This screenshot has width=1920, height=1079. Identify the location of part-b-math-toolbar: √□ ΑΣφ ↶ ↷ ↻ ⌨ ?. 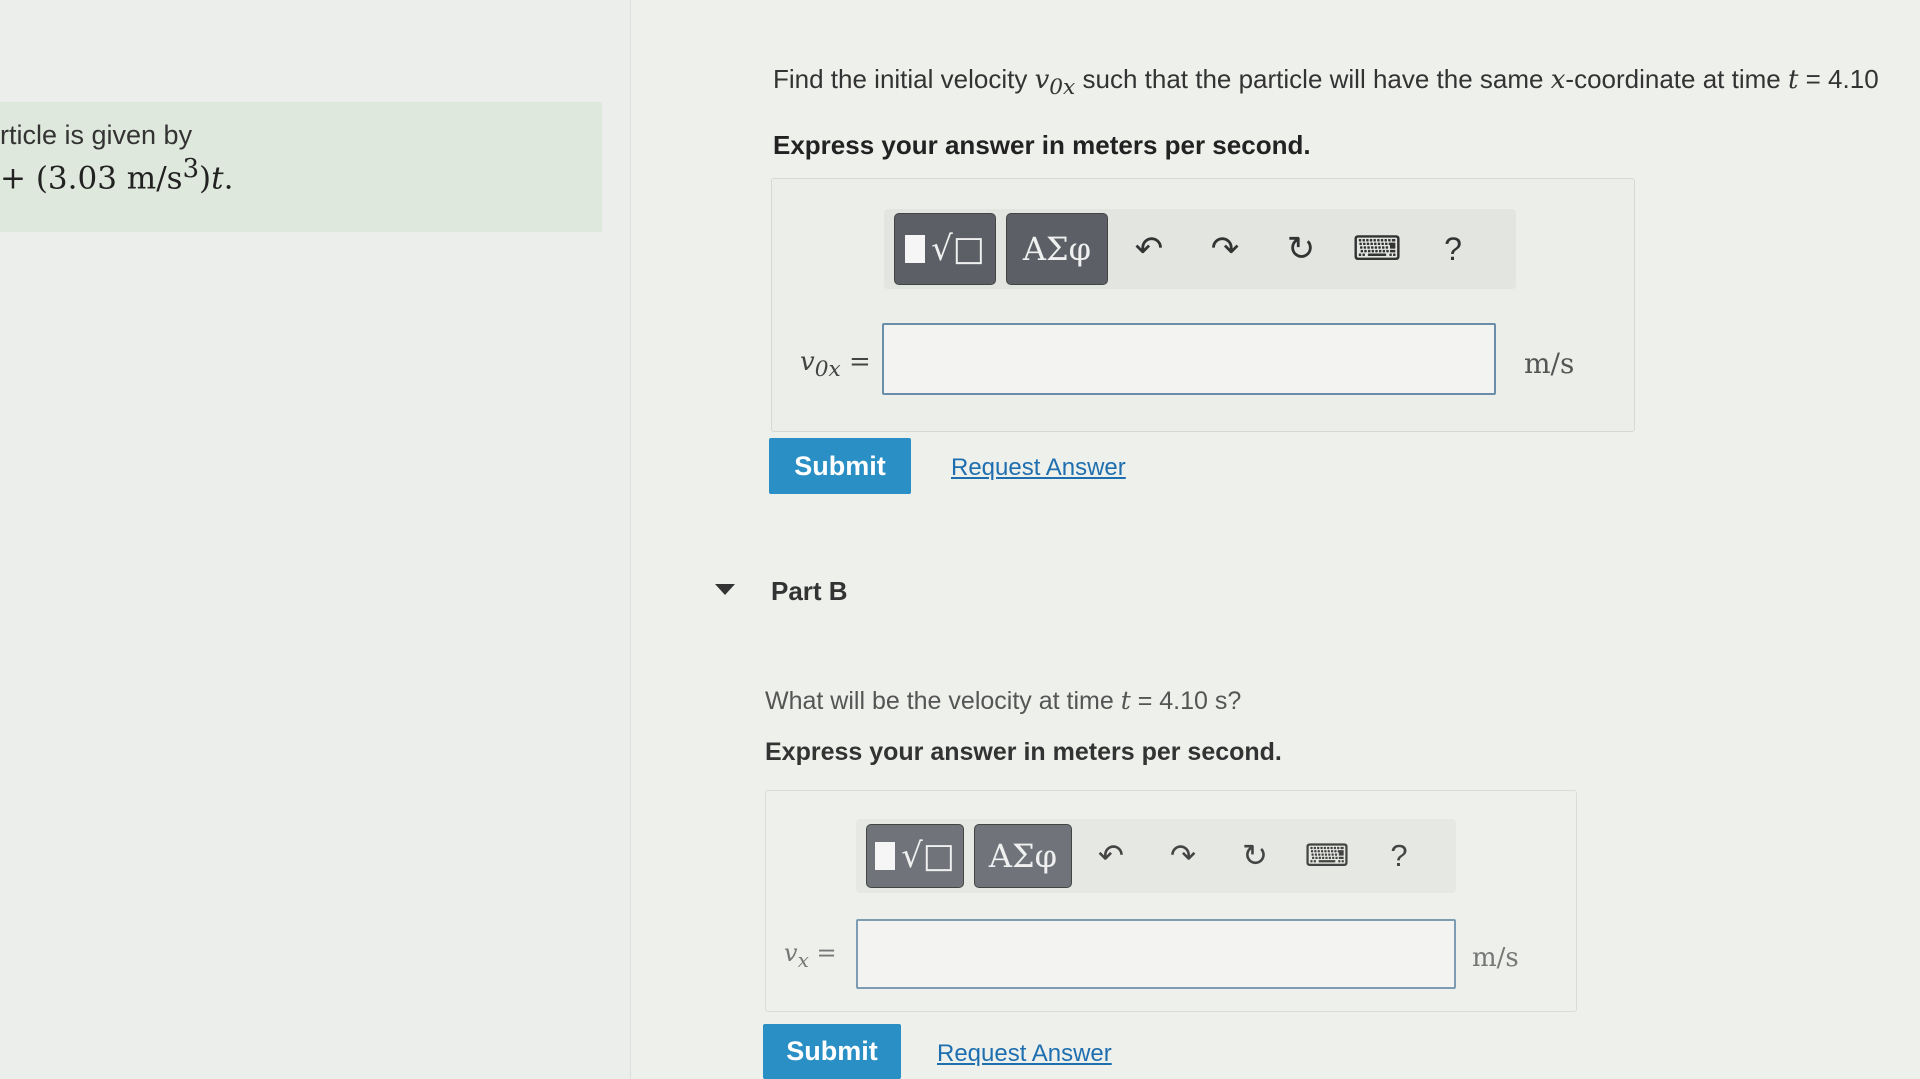
(1156, 856).